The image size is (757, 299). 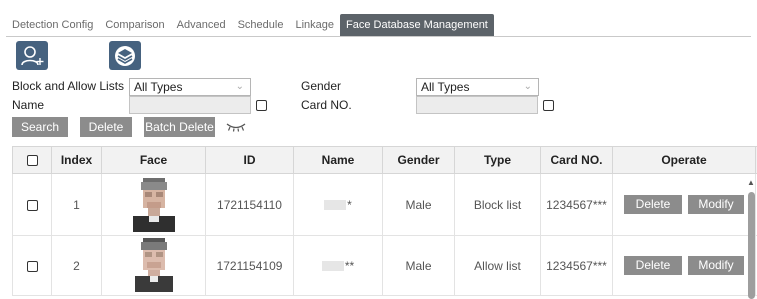 What do you see at coordinates (40, 127) in the screenshot?
I see `search-button: Search` at bounding box center [40, 127].